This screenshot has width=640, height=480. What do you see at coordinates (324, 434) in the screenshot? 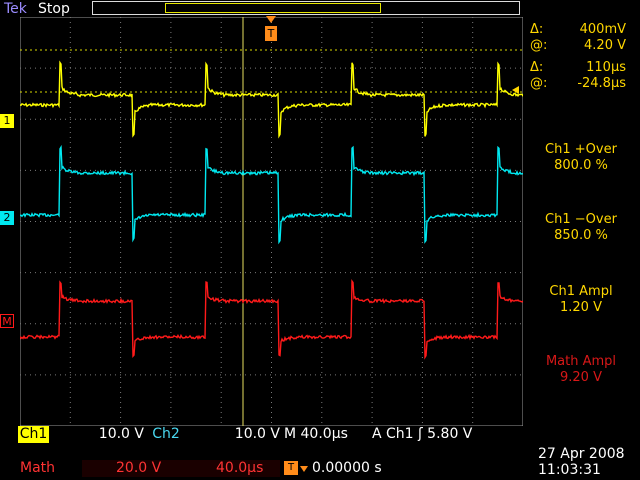
I see `timebase-readout: M 40.0µs` at bounding box center [324, 434].